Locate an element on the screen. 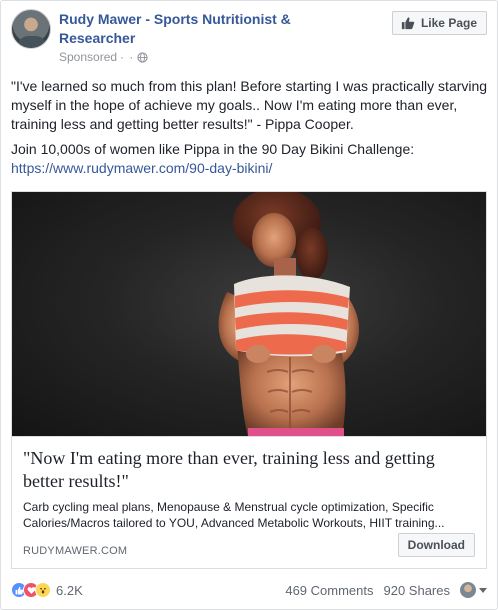  like-page-label: Like Page is located at coordinates (448, 23).